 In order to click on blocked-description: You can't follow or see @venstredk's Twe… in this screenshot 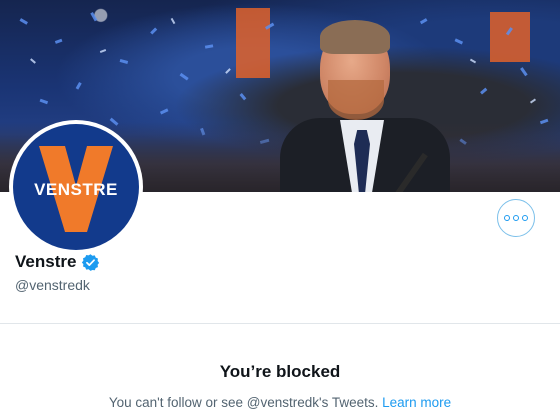, I will do `click(280, 402)`.